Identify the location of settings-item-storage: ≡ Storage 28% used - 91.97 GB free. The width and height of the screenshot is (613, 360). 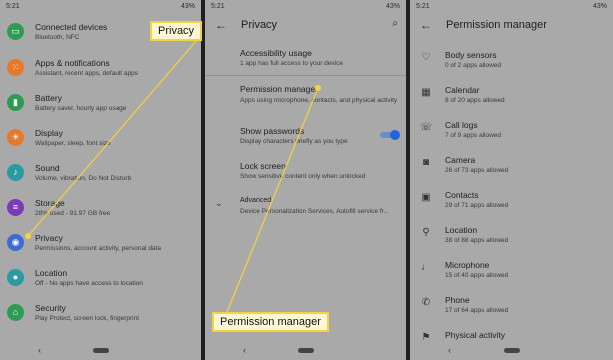
(100, 207).